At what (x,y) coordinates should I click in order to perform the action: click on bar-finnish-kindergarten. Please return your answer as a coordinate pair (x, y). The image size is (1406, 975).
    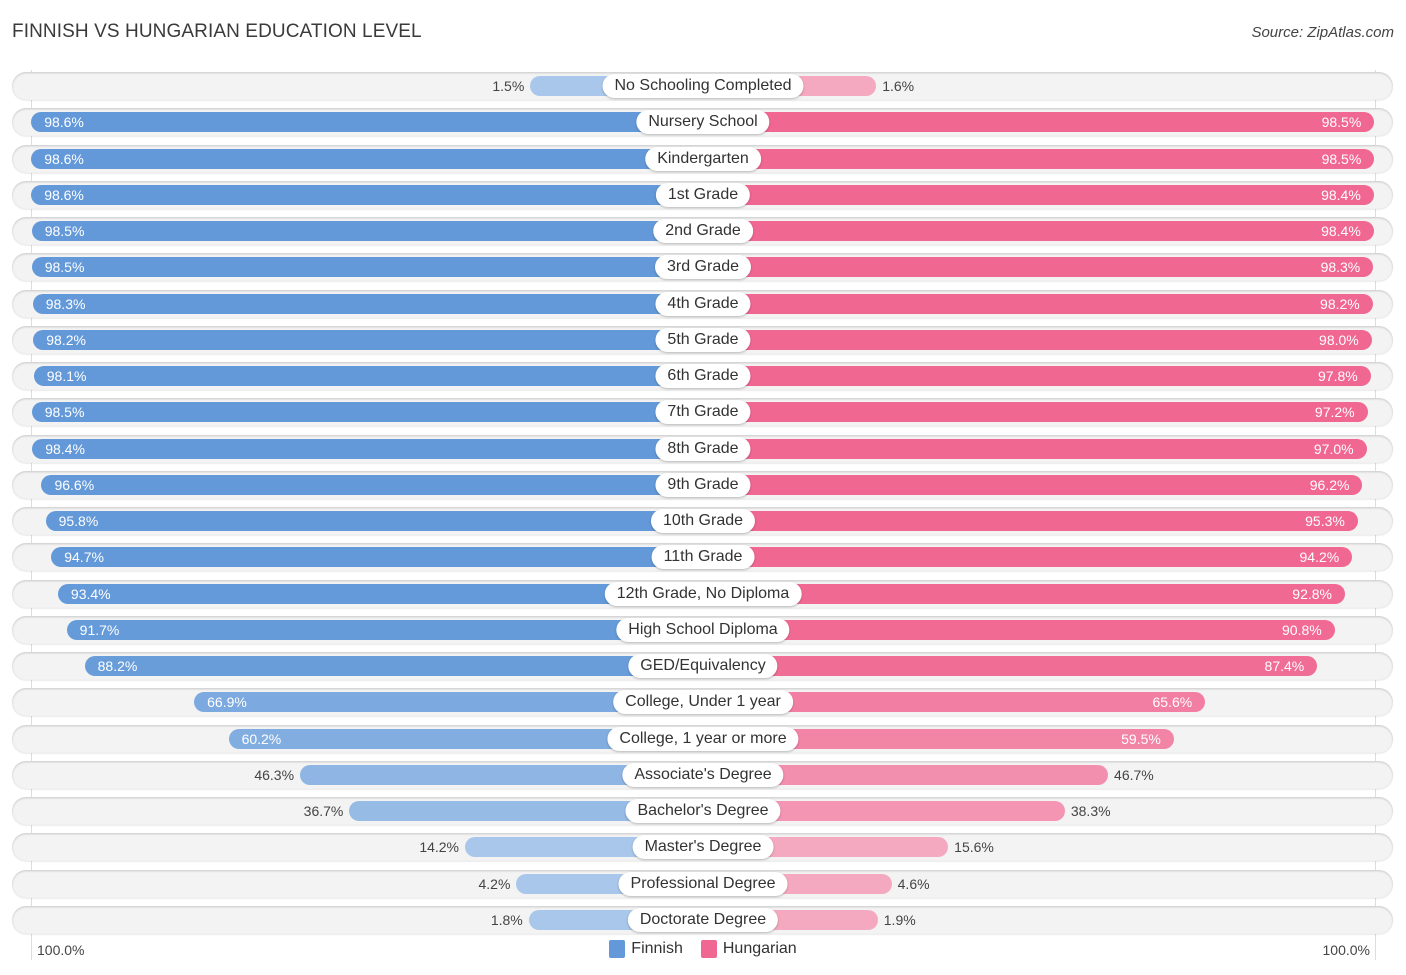
    Looking at the image, I should click on (367, 158).